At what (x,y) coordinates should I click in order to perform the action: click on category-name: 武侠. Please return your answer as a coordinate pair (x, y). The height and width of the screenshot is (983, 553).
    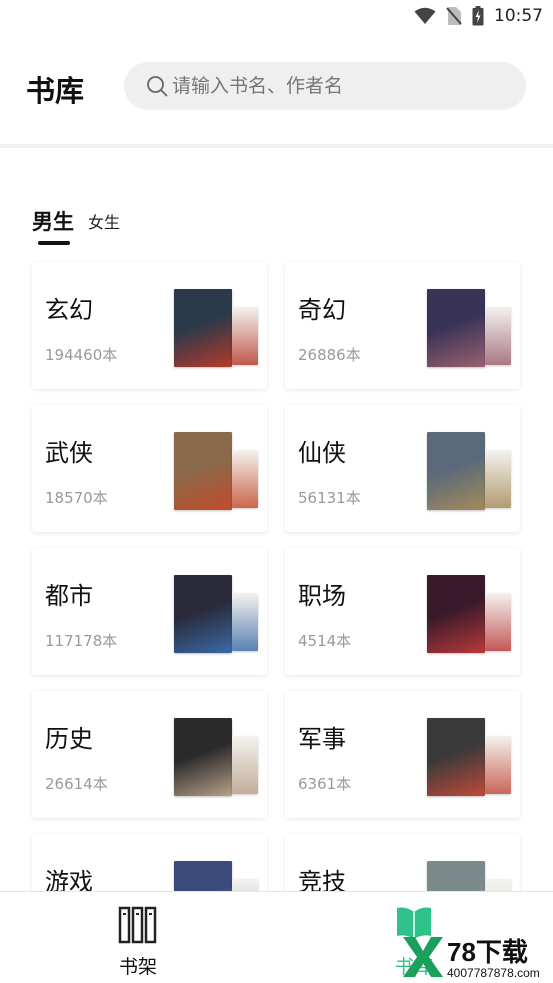
    Looking at the image, I should click on (69, 453).